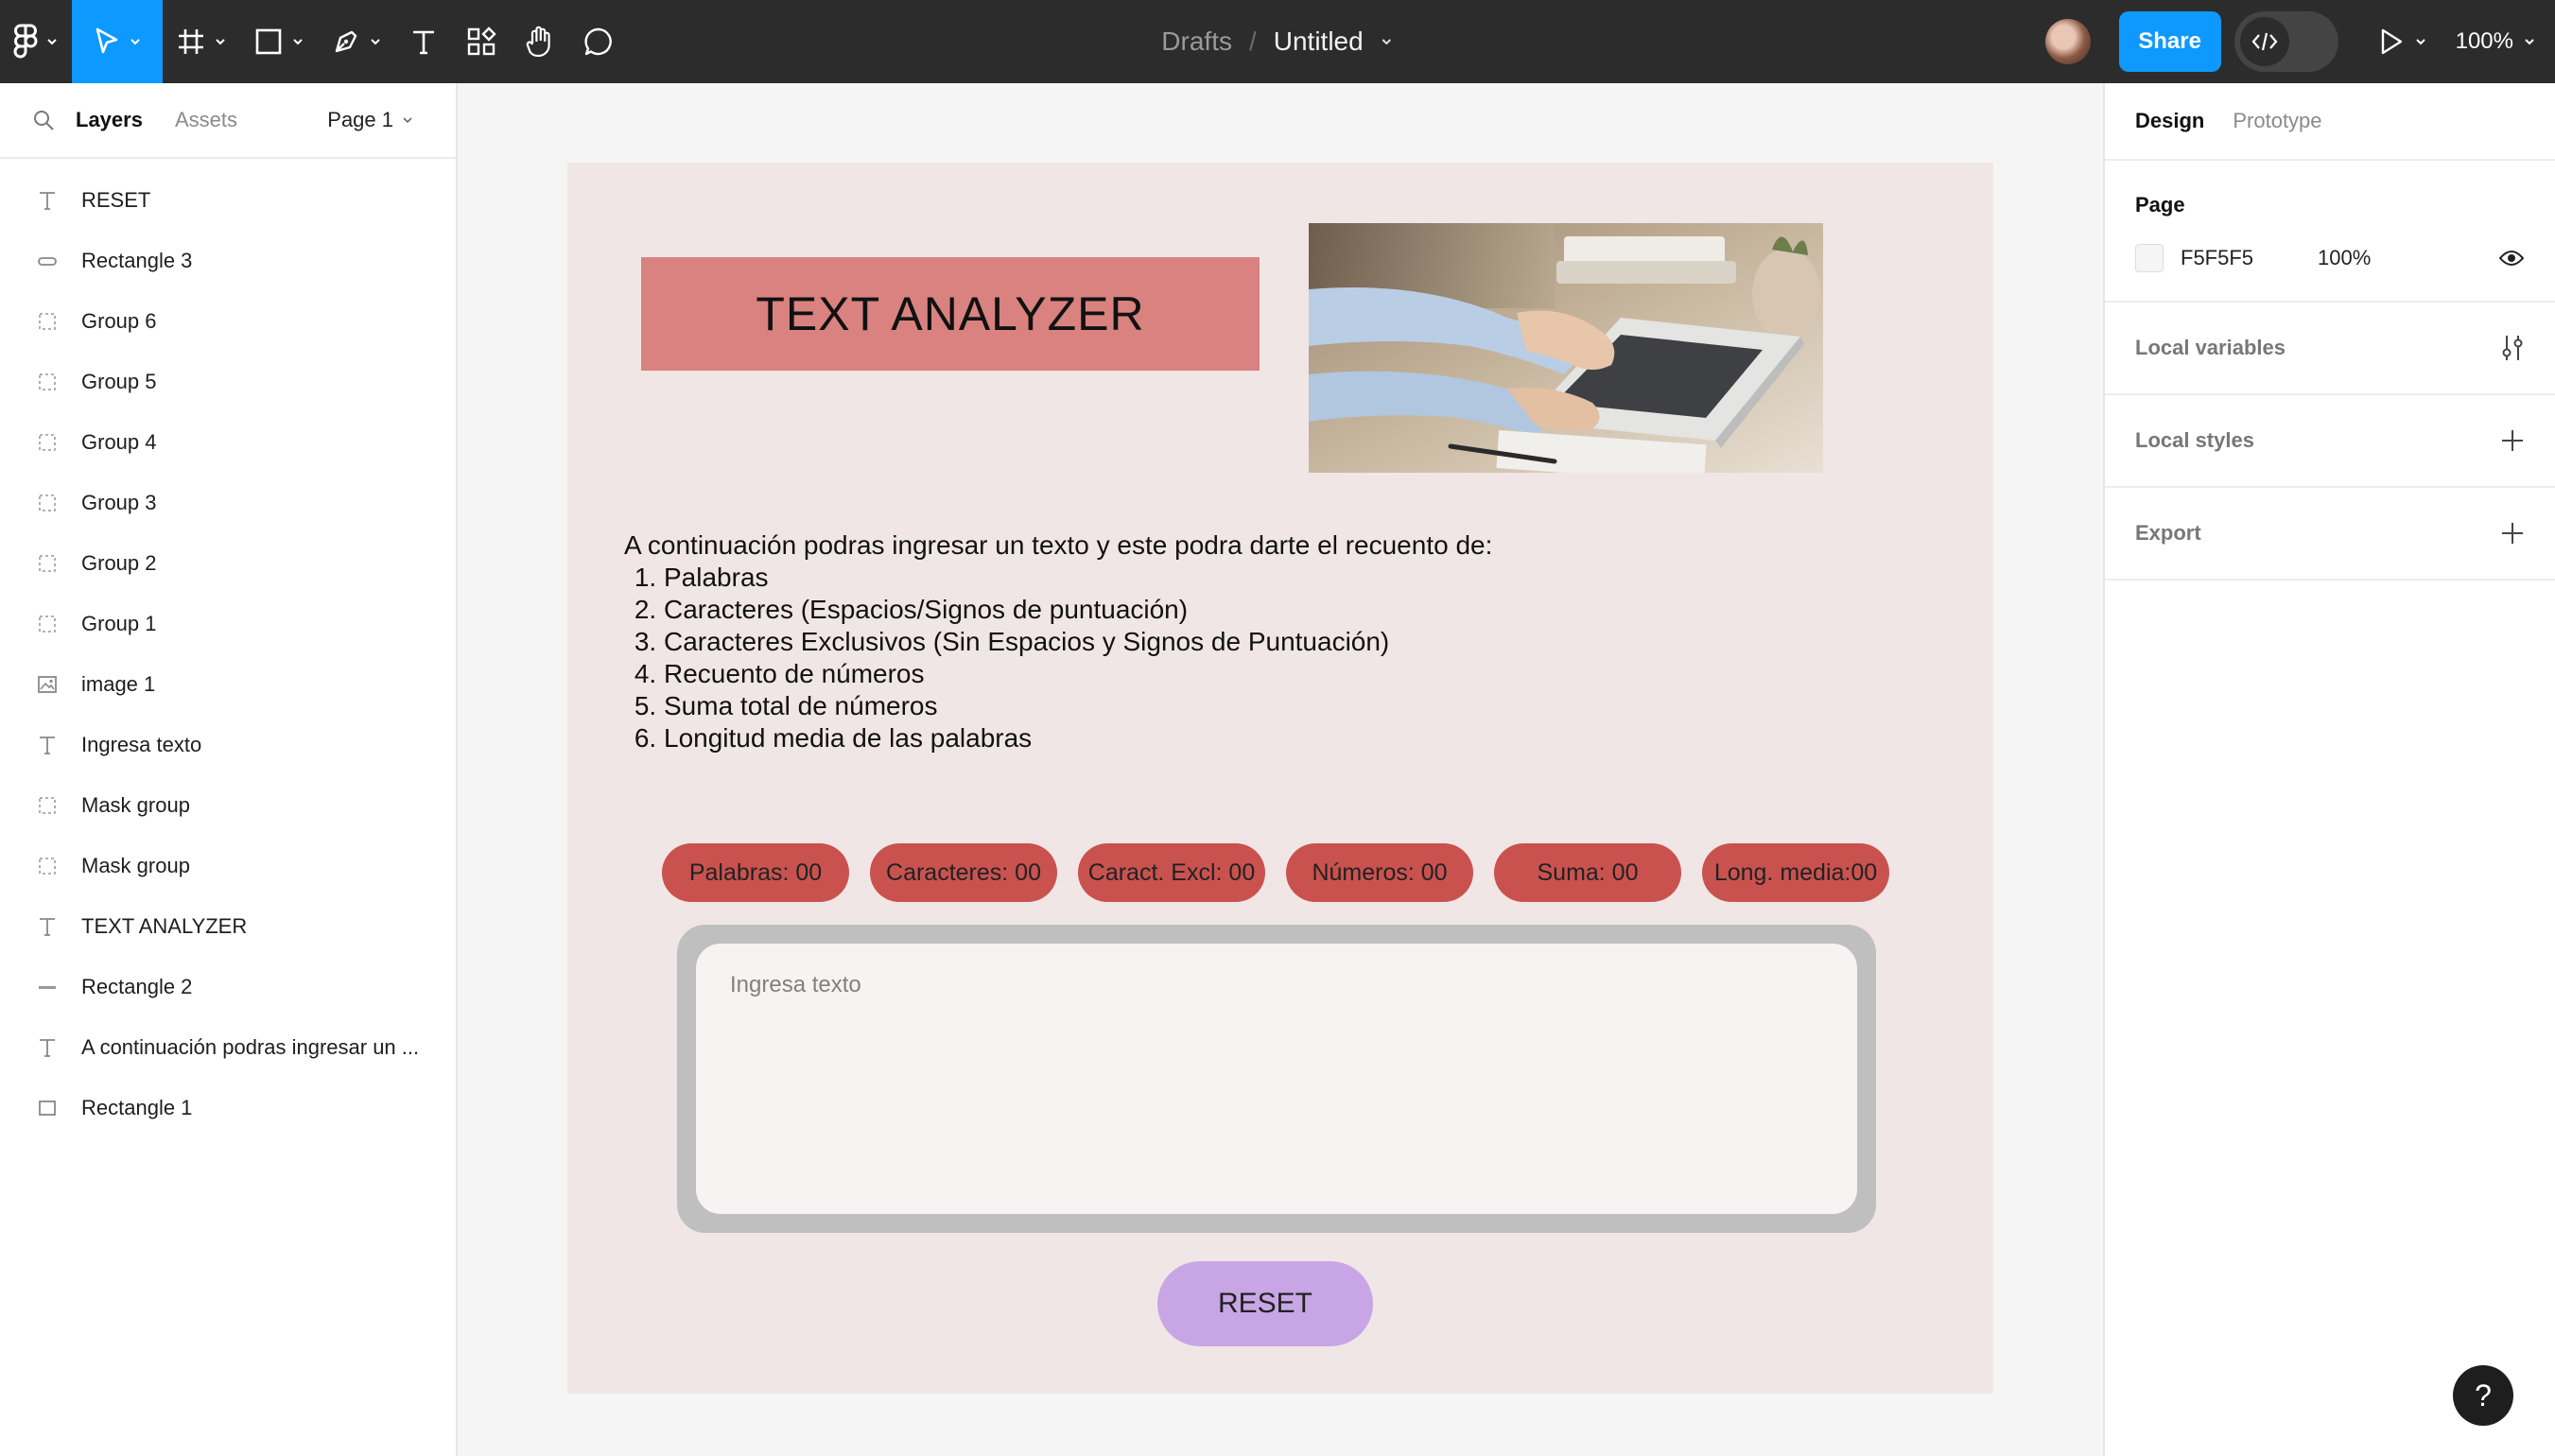 Image resolution: width=2555 pixels, height=1456 pixels. I want to click on layer-item: TEXT ANALYZER, so click(228, 926).